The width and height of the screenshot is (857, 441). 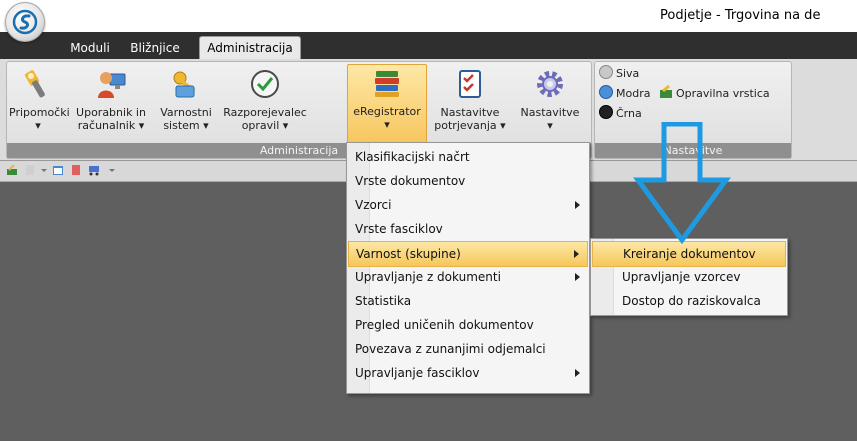 I want to click on varnostni-label: Varnostni, so click(x=186, y=112).